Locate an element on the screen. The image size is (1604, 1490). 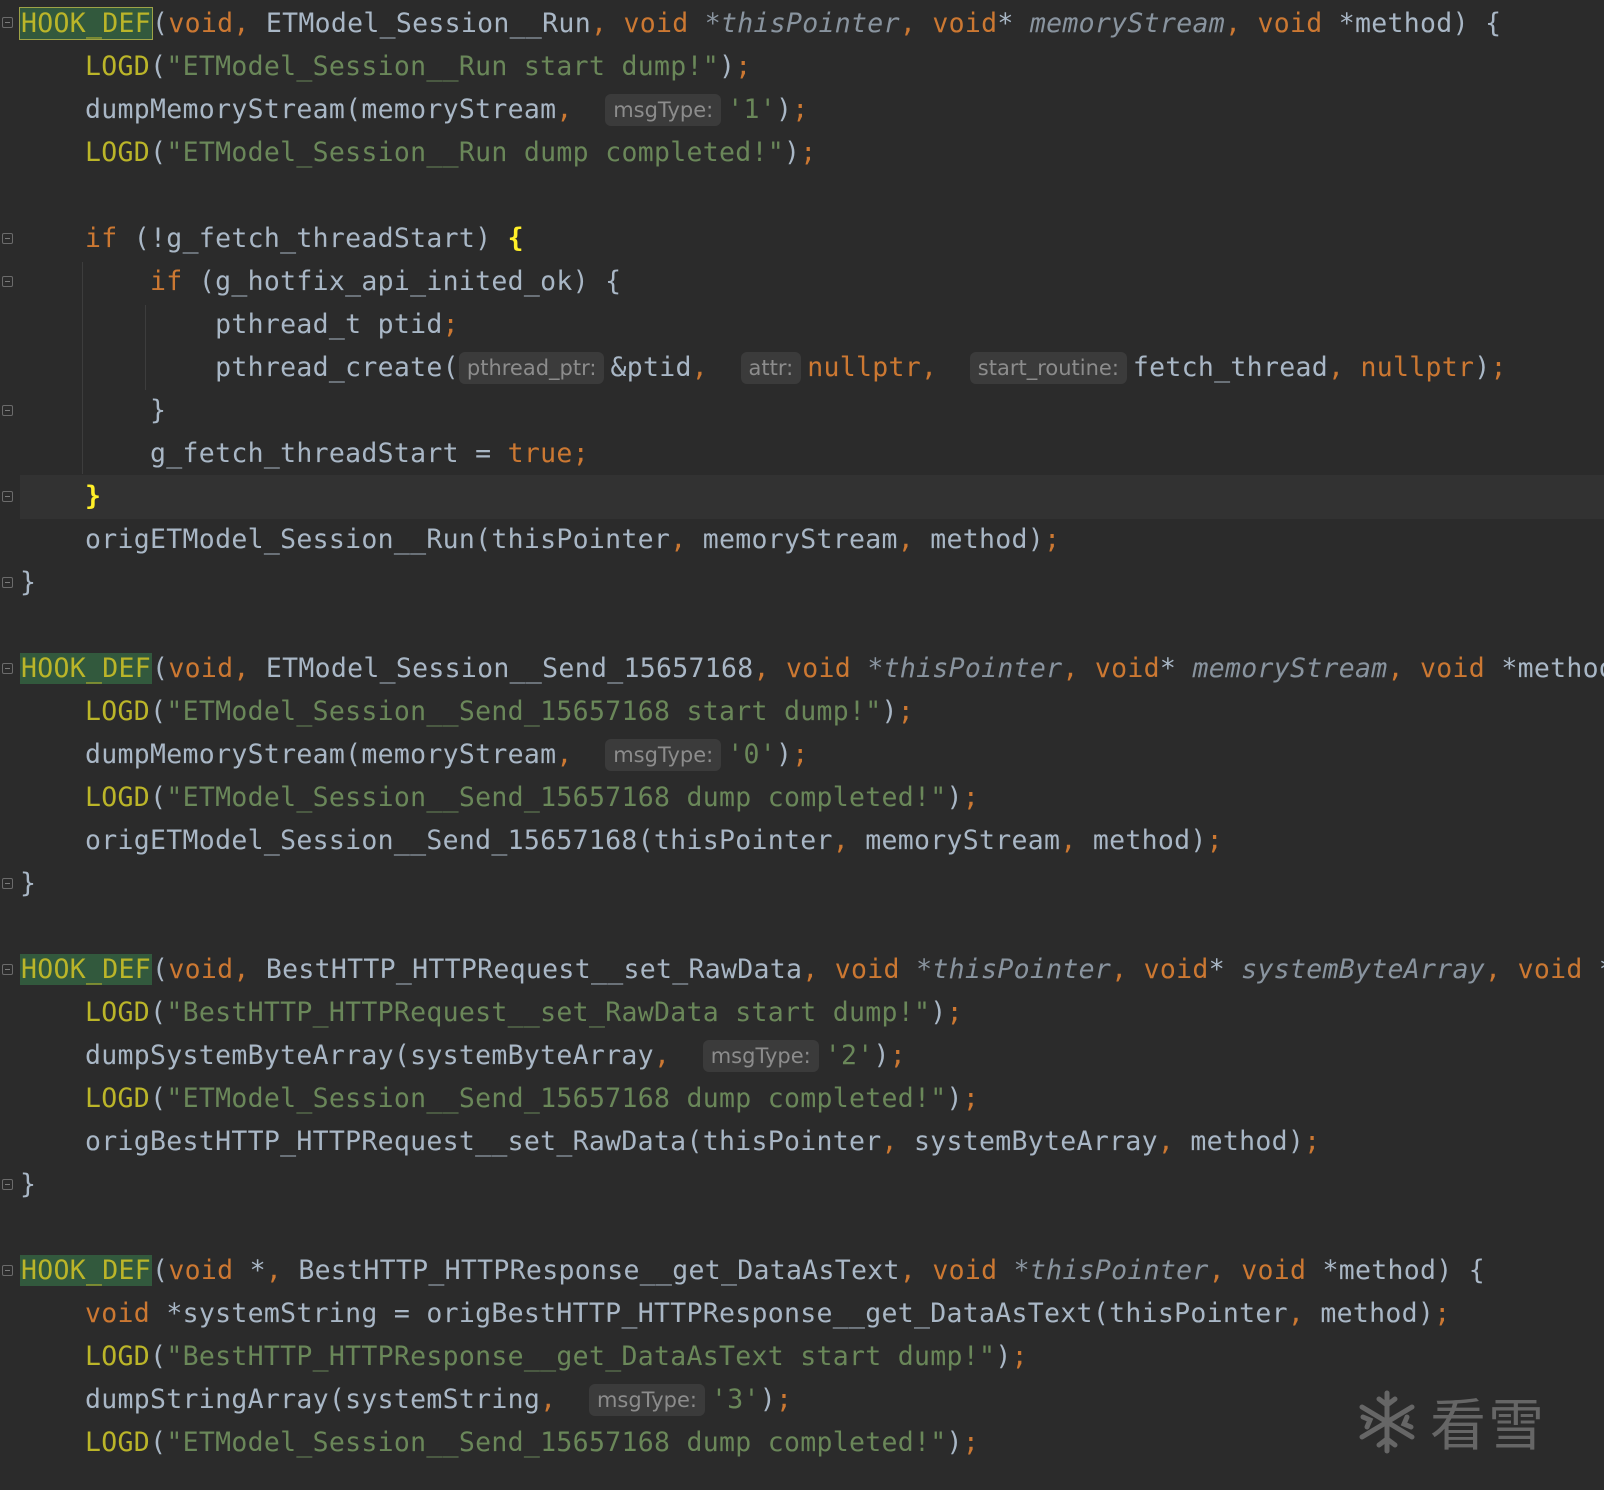
matched-brace: { is located at coordinates (515, 238).